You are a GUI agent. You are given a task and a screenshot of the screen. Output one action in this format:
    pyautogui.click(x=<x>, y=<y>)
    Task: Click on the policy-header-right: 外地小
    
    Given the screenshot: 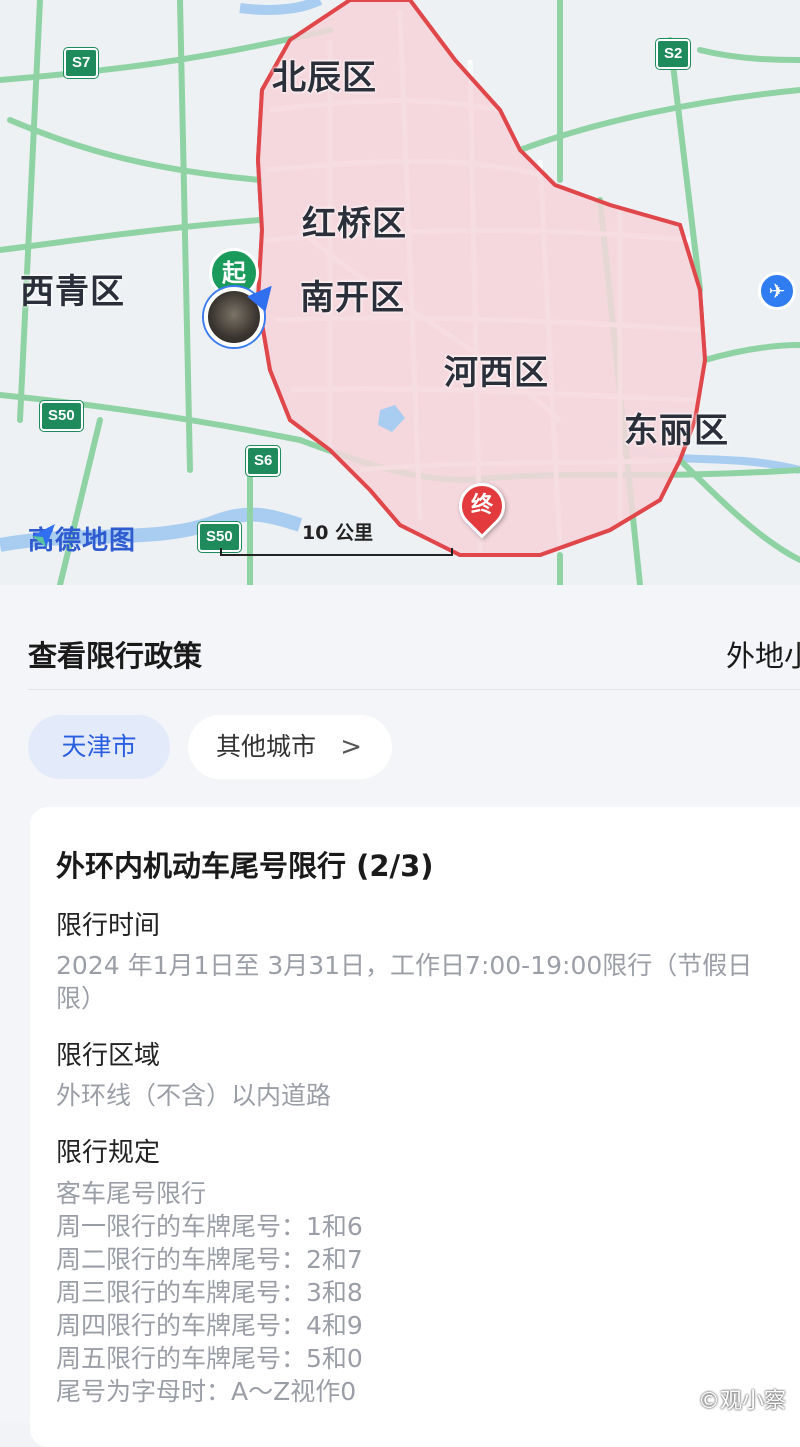 What is the action you would take?
    pyautogui.click(x=763, y=654)
    